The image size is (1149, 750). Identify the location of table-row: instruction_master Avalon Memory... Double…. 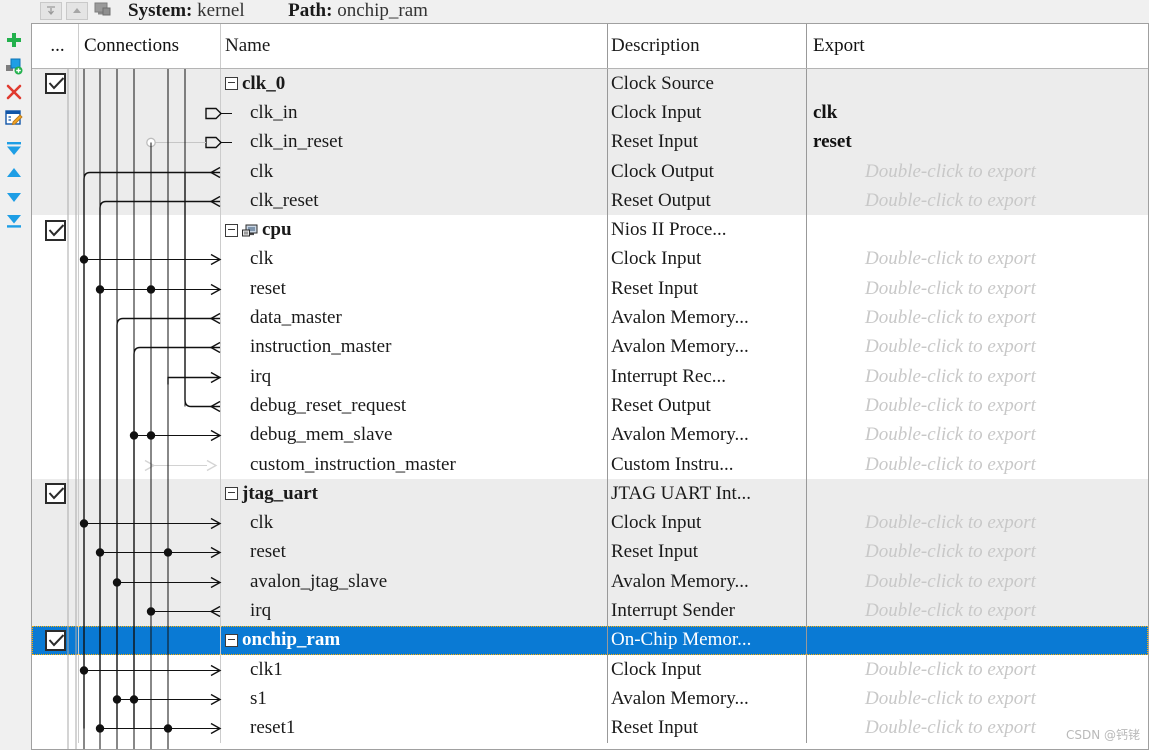
(590, 347).